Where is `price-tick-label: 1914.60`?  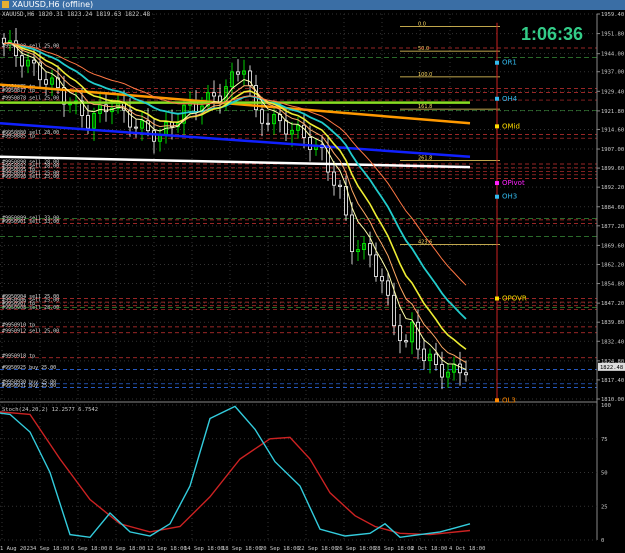
price-tick-label: 1914.60 is located at coordinates (612, 130).